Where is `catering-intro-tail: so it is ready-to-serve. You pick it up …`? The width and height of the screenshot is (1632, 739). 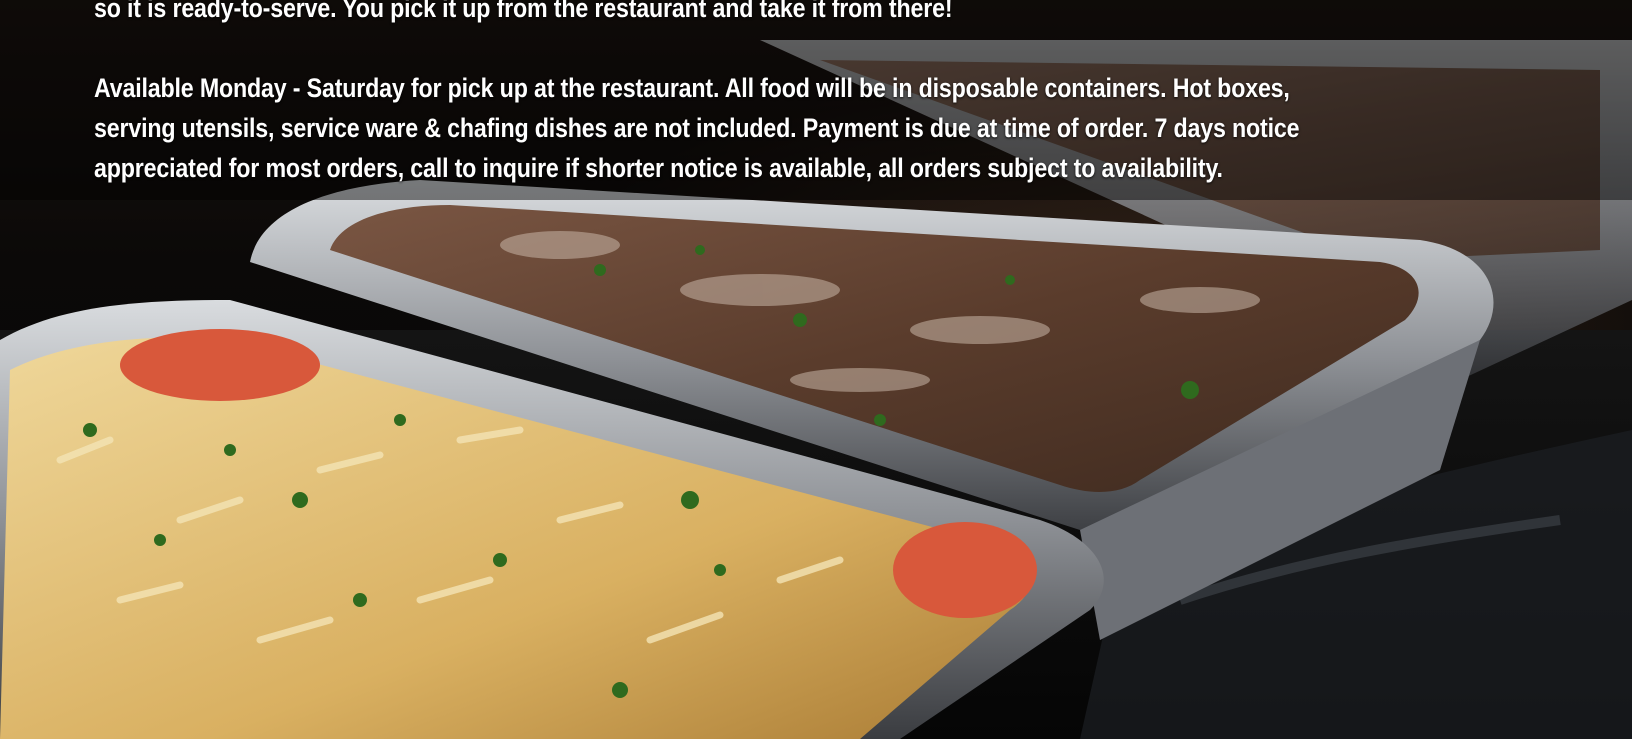
catering-intro-tail: so it is ready-to-serve. You pick it up … is located at coordinates (523, 11).